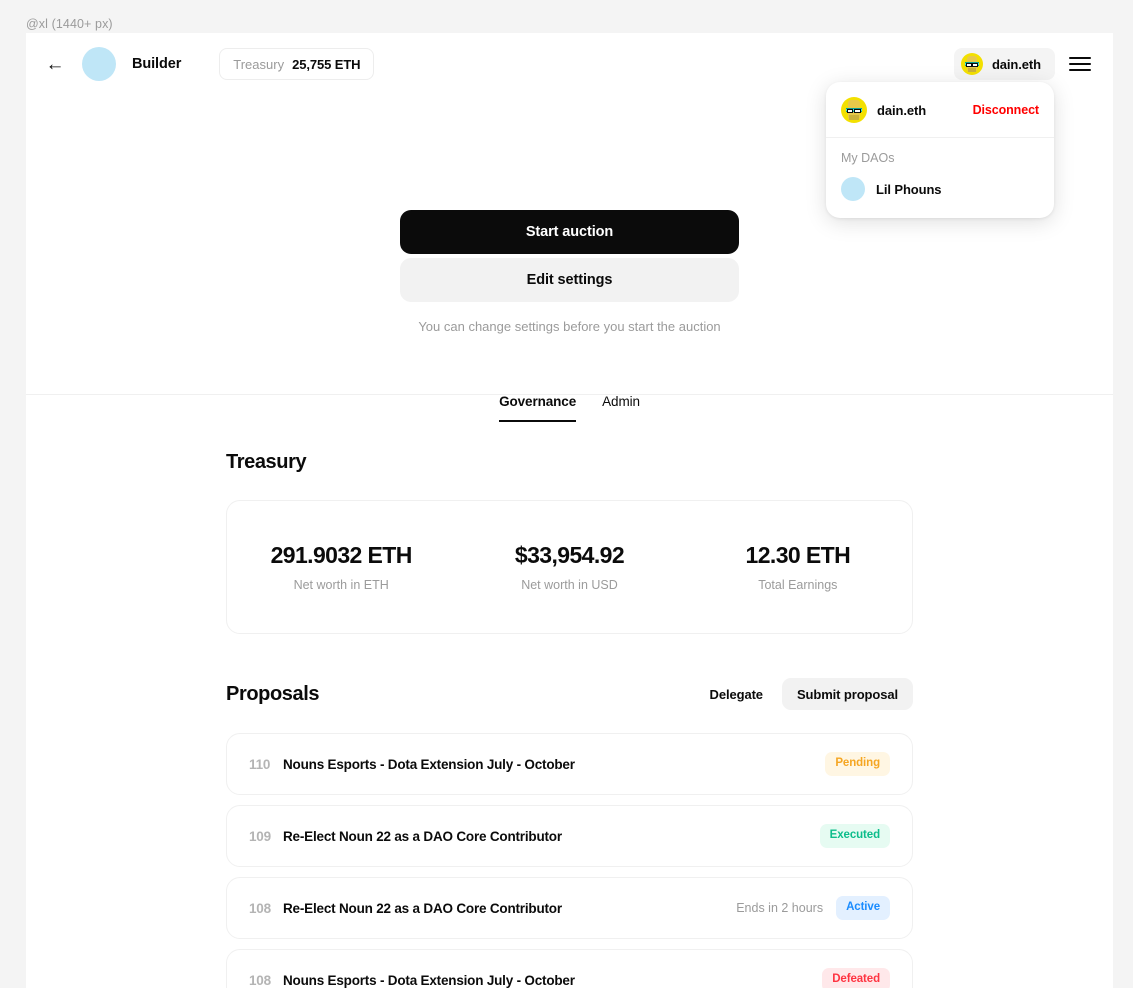  What do you see at coordinates (1080, 64) in the screenshot?
I see `hamburger-icon` at bounding box center [1080, 64].